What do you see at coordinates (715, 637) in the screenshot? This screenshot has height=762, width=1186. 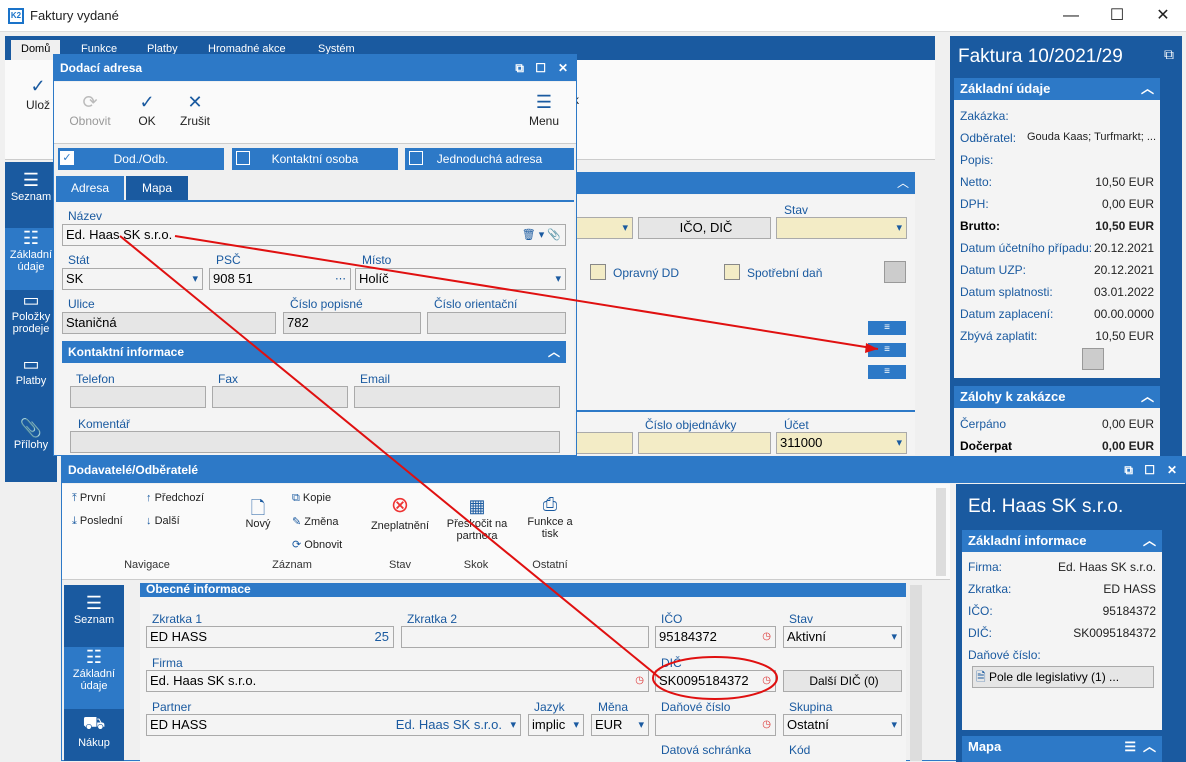 I see `ico-field: 95184372 ◷` at bounding box center [715, 637].